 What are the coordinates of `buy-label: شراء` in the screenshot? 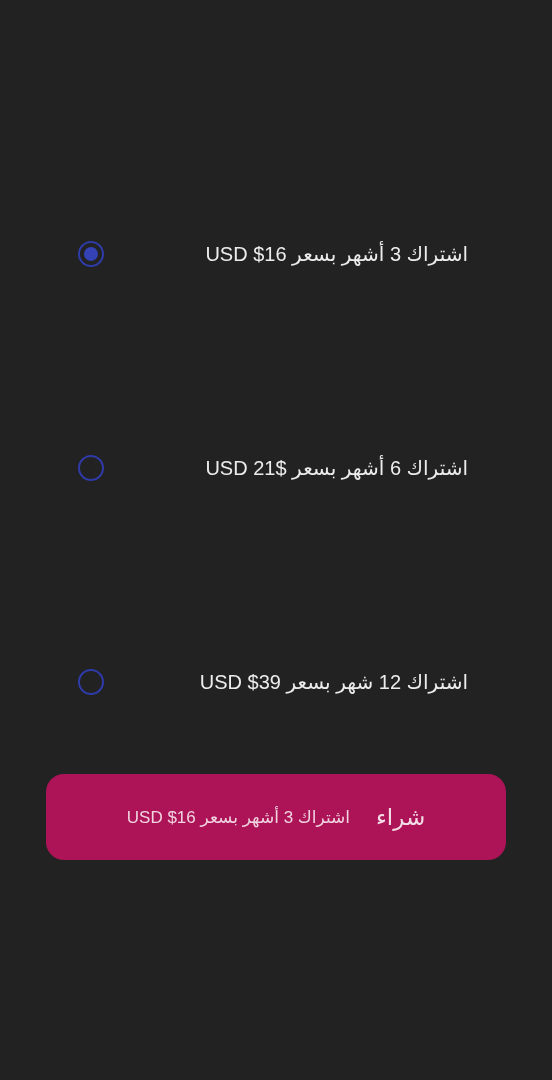 It's located at (401, 817).